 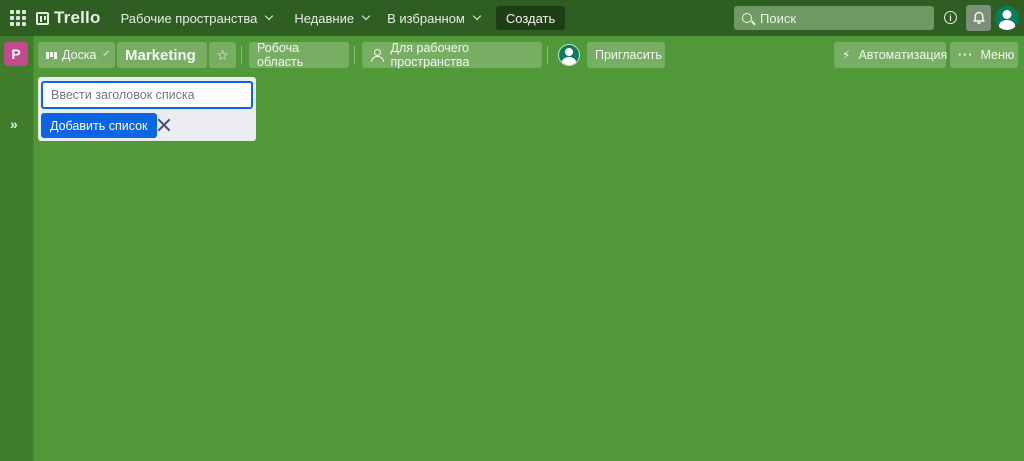 What do you see at coordinates (164, 125) in the screenshot?
I see `close-icon` at bounding box center [164, 125].